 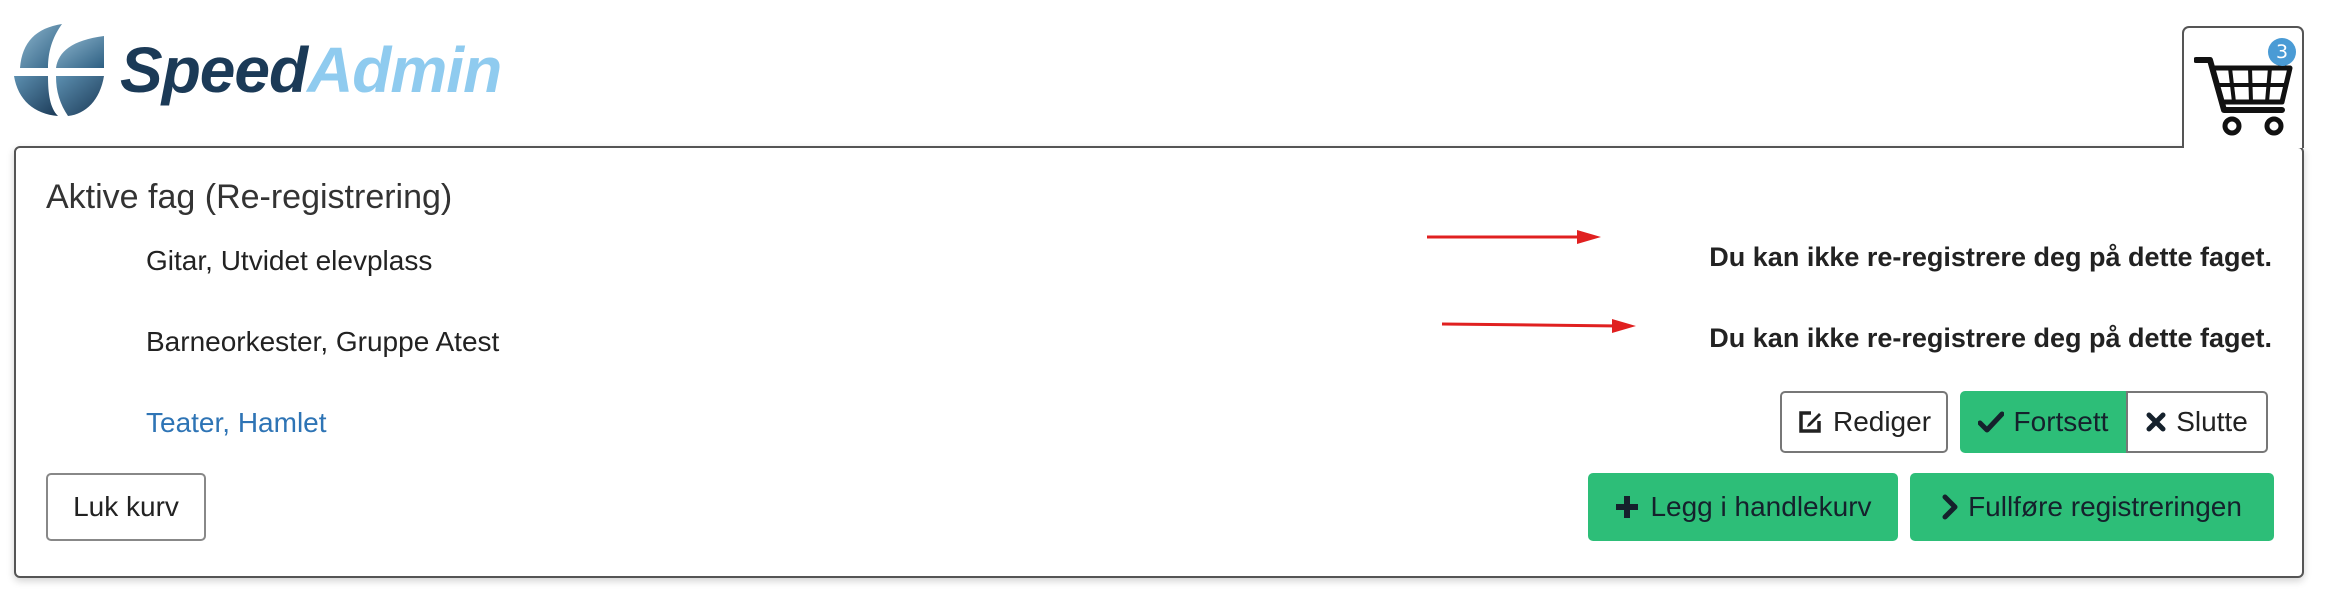 I want to click on quit-button: Slutte, so click(x=2197, y=422).